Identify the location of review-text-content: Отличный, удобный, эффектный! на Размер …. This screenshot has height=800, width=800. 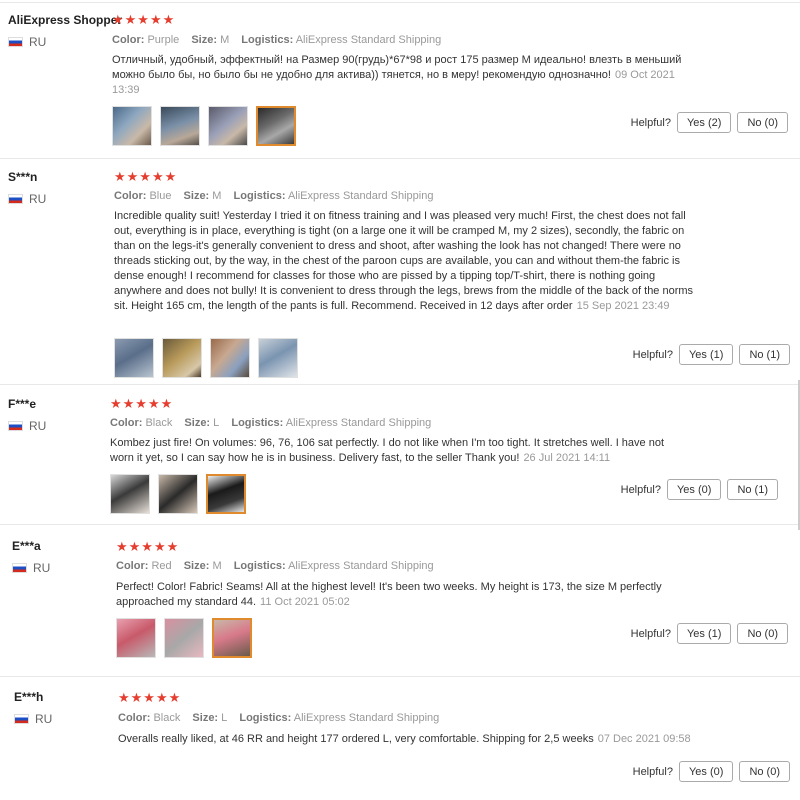
(397, 67).